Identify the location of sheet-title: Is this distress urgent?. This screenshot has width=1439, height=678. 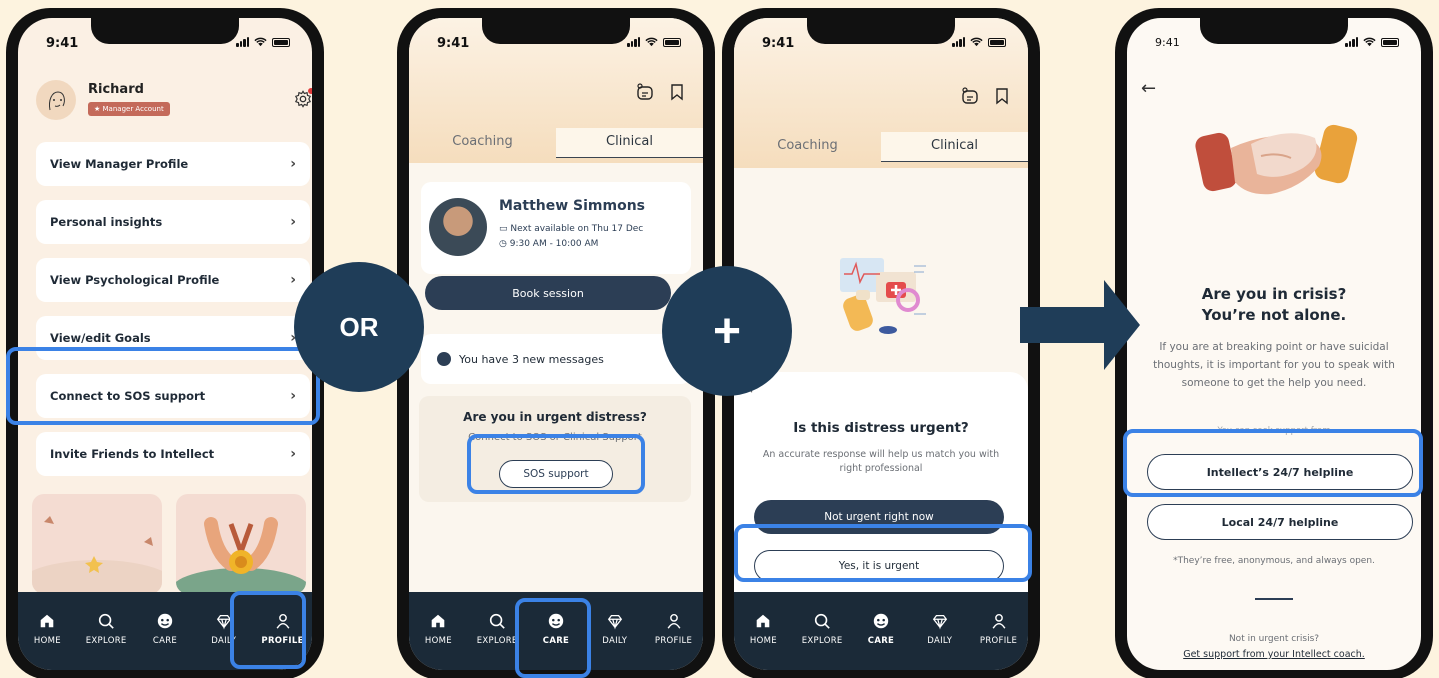
(881, 428).